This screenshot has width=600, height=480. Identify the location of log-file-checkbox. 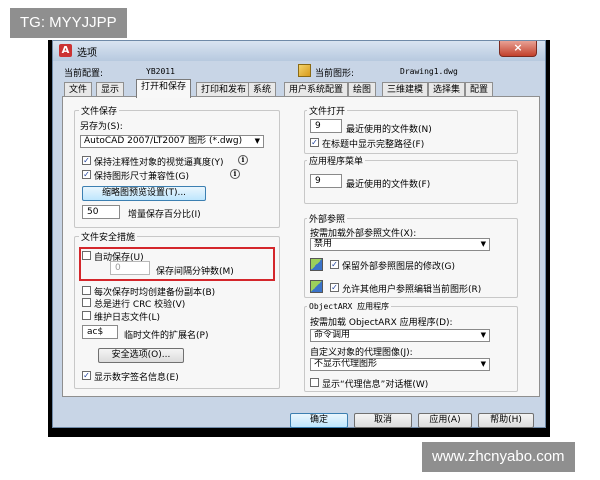
(86, 315).